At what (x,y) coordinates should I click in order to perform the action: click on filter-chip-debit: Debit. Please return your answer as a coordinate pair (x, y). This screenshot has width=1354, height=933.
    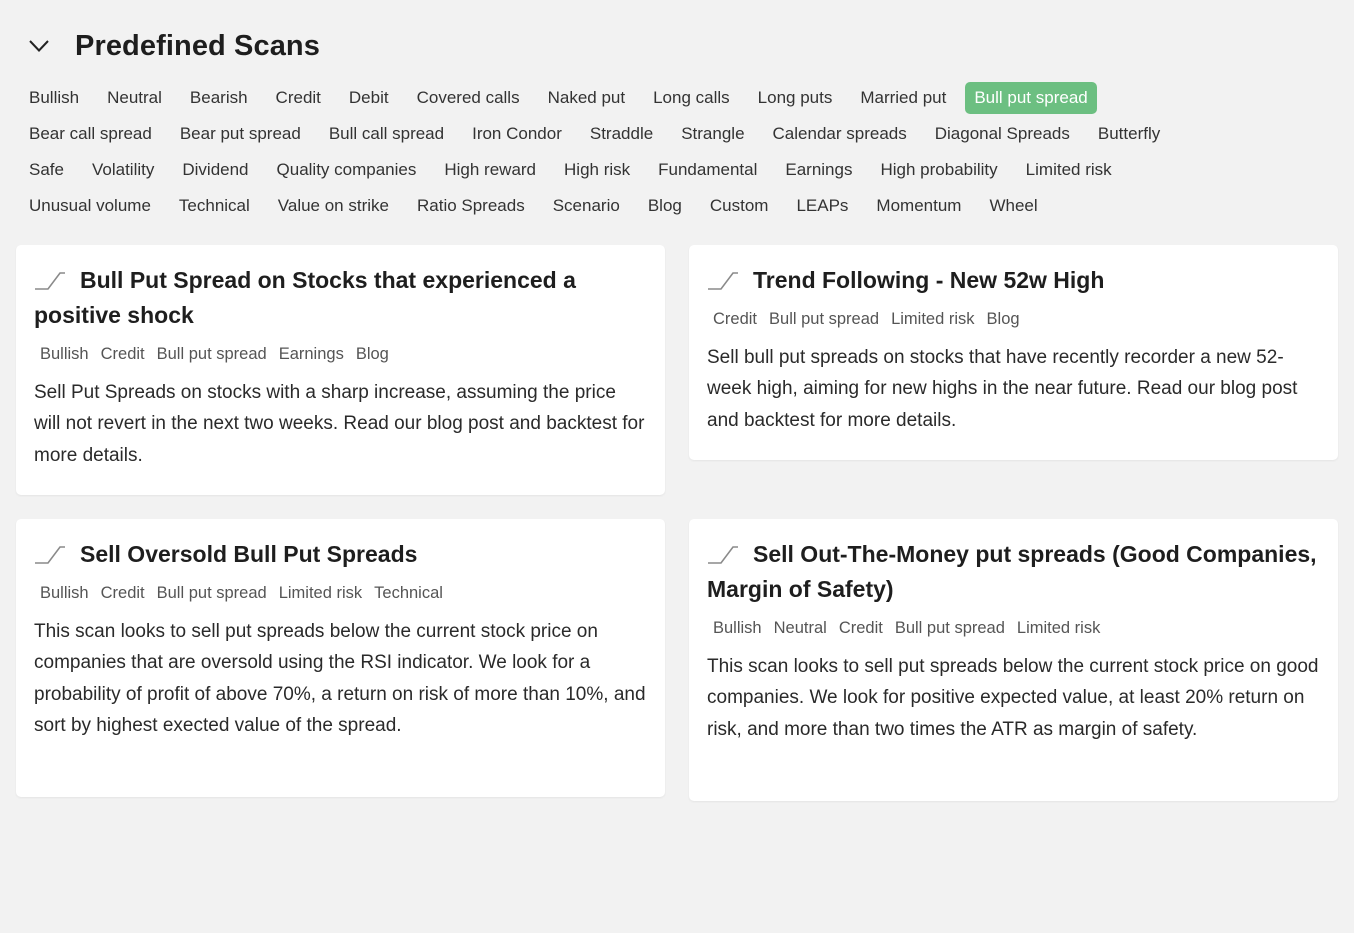
    Looking at the image, I should click on (369, 98).